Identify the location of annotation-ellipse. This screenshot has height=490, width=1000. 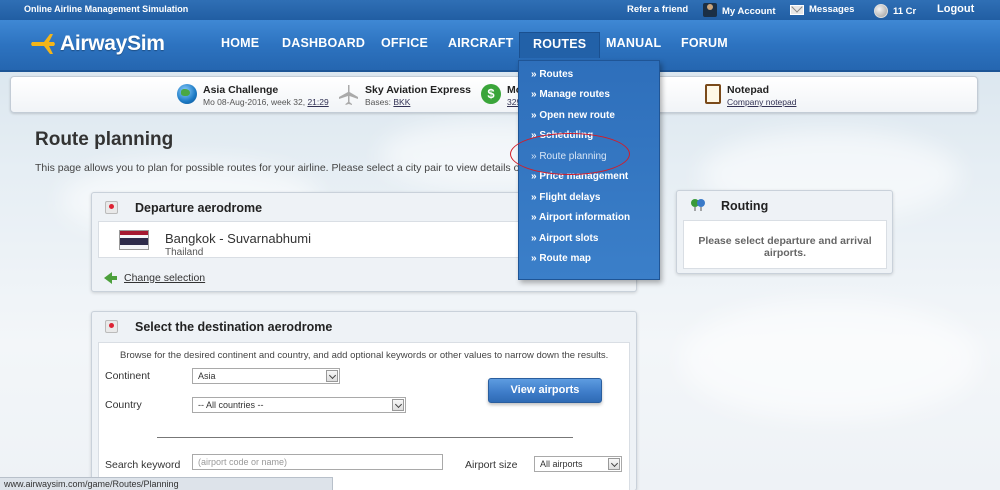
(570, 154).